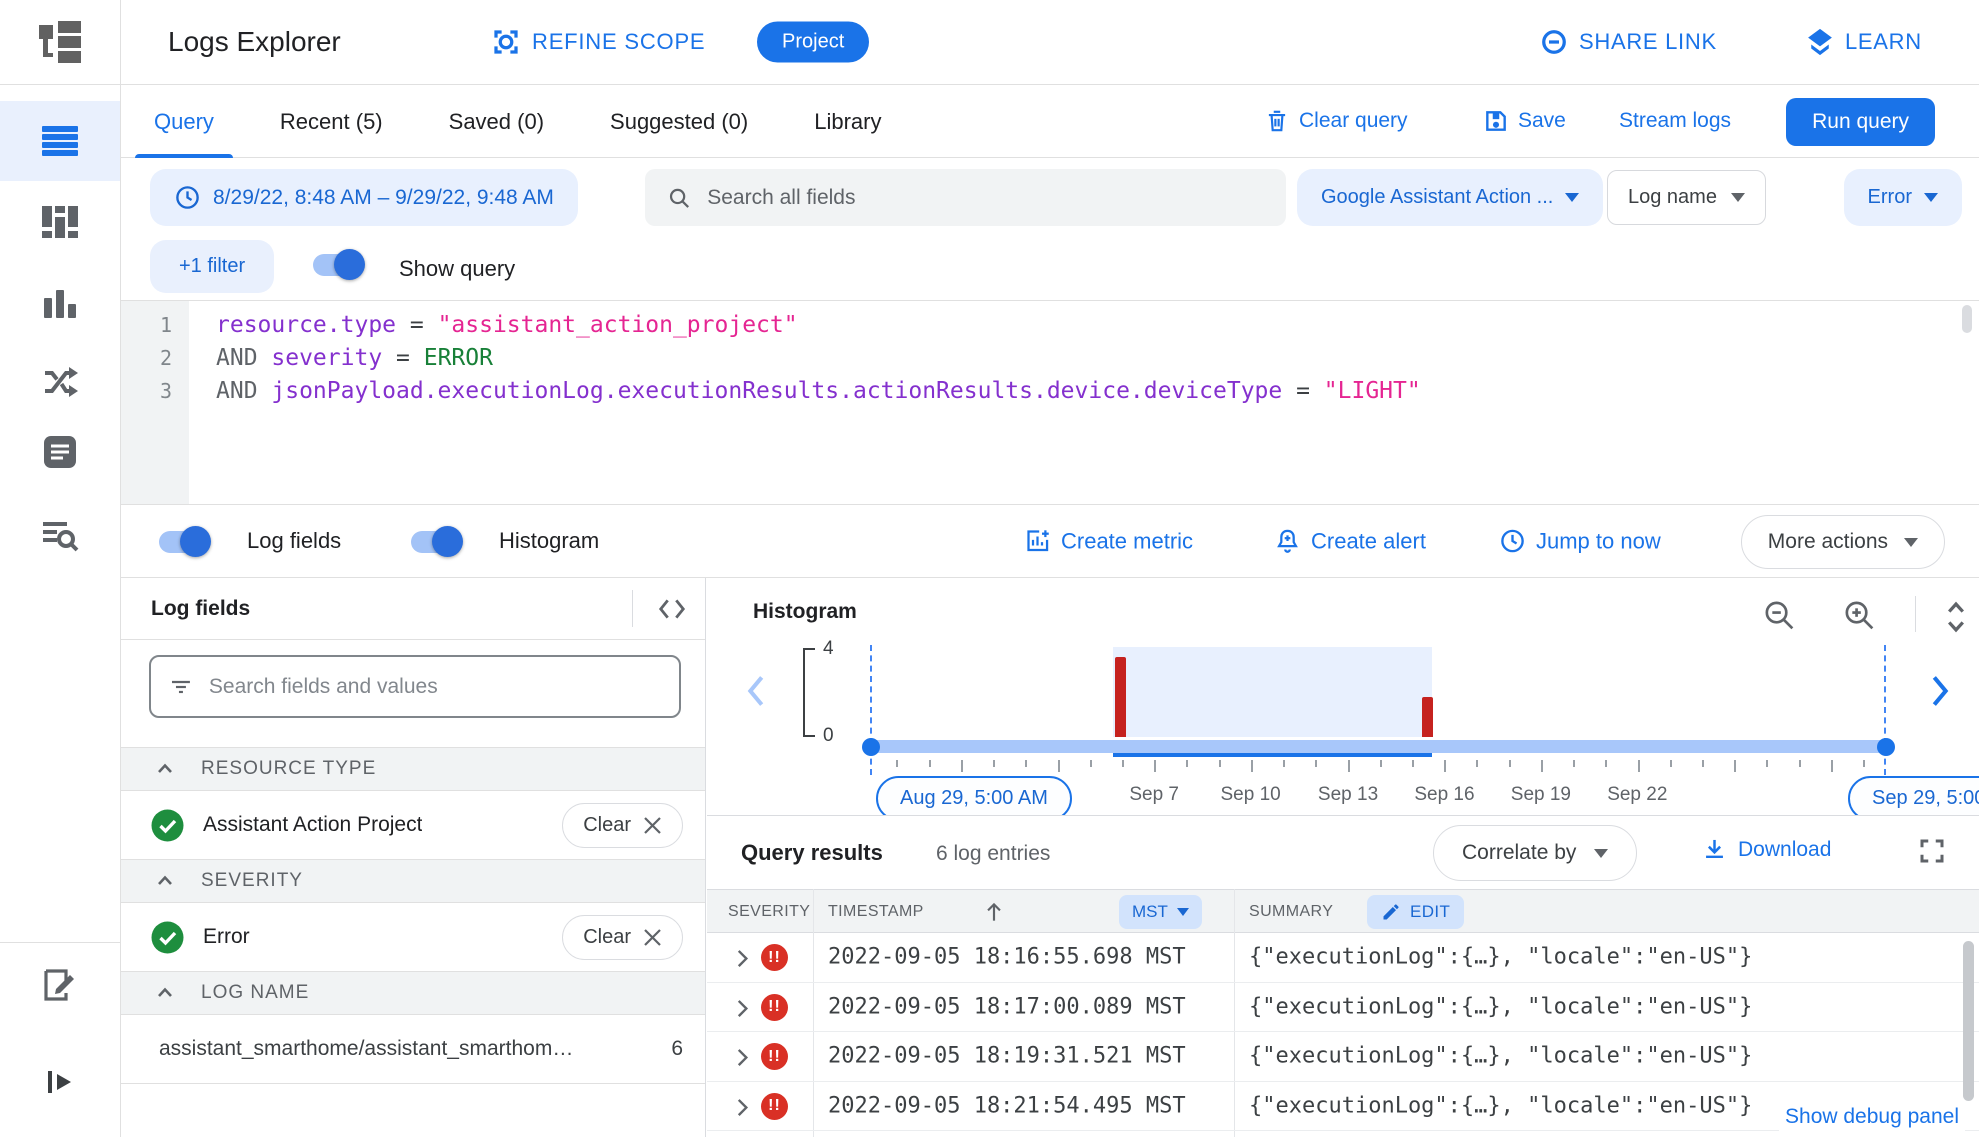 The height and width of the screenshot is (1137, 1979). What do you see at coordinates (1416, 912) in the screenshot?
I see `edit-summary-button: EDIT` at bounding box center [1416, 912].